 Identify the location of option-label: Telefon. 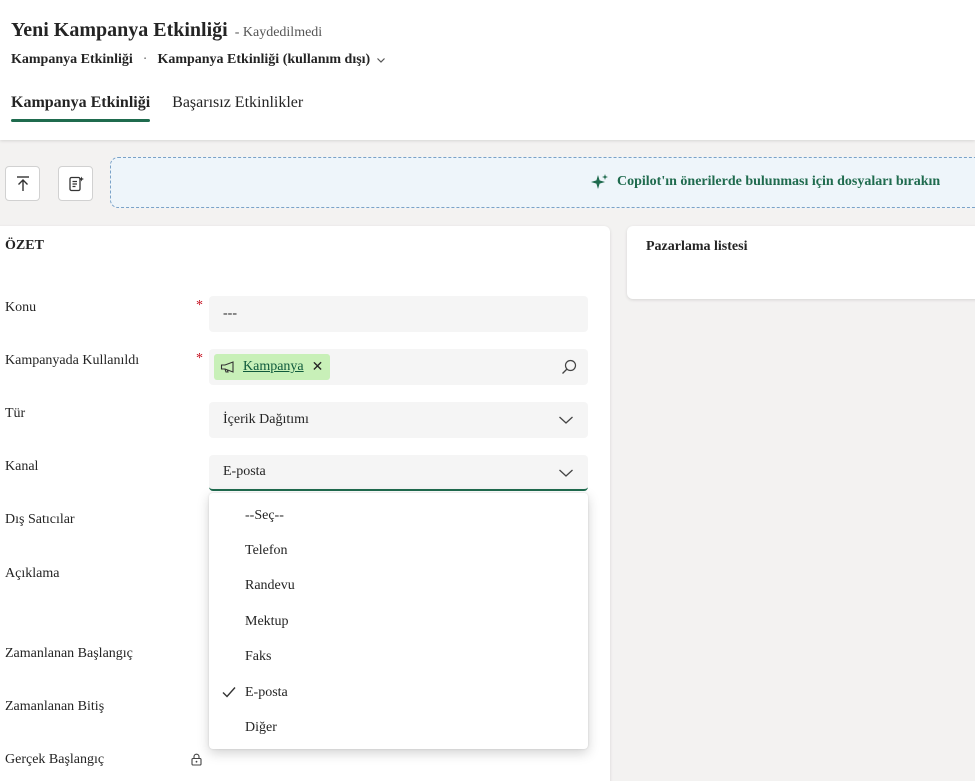
(266, 551).